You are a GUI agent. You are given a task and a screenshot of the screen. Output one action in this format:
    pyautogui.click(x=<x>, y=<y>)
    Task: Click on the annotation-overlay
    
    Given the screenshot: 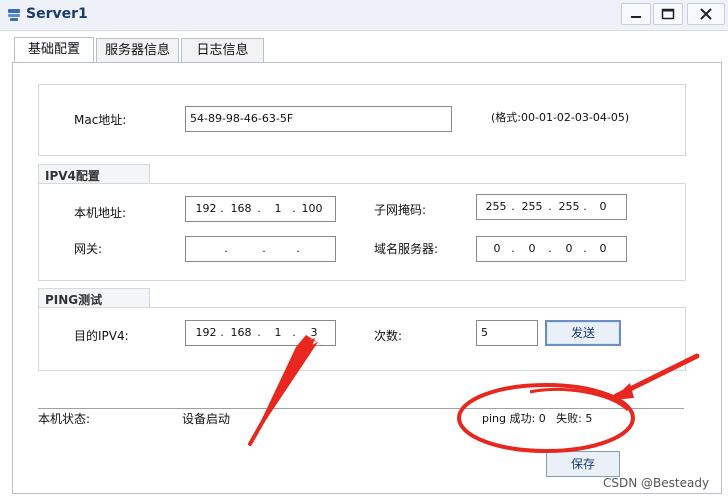 What is the action you would take?
    pyautogui.click(x=474, y=394)
    